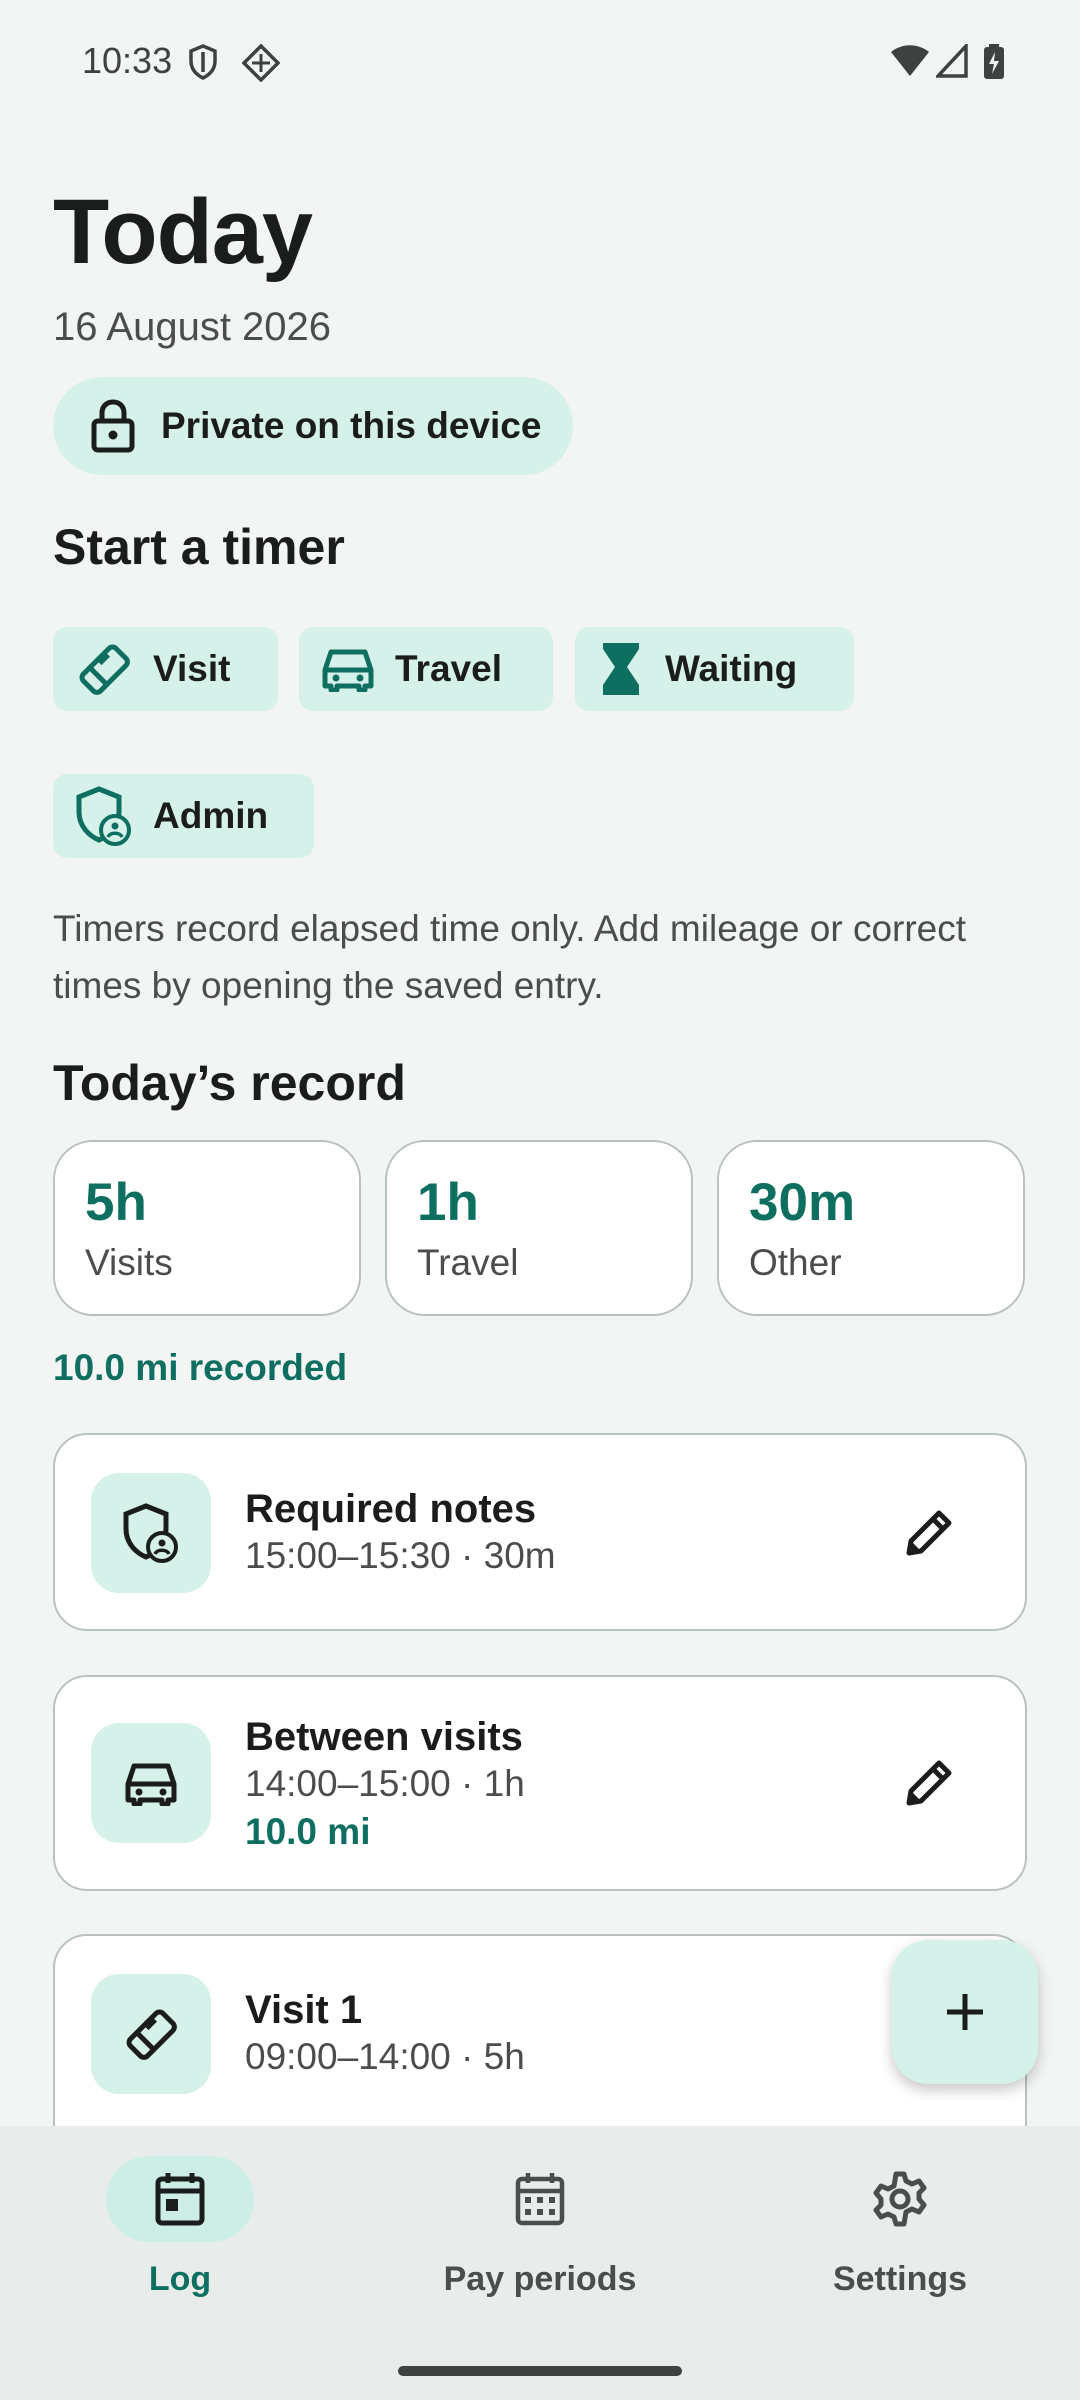  Describe the element at coordinates (199, 547) in the screenshot. I see `timers-heading: Start a timer` at that location.